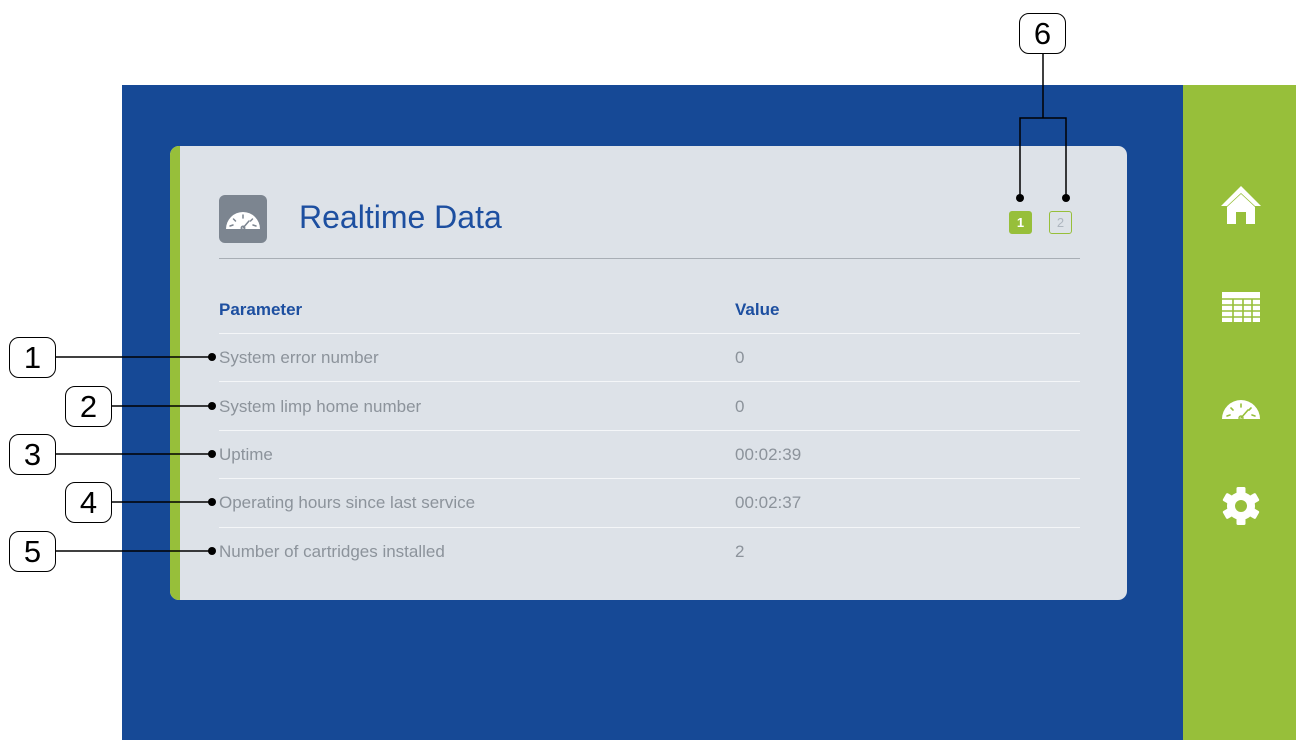 This screenshot has height=740, width=1296. I want to click on row-1-parameter: System error number, so click(299, 357).